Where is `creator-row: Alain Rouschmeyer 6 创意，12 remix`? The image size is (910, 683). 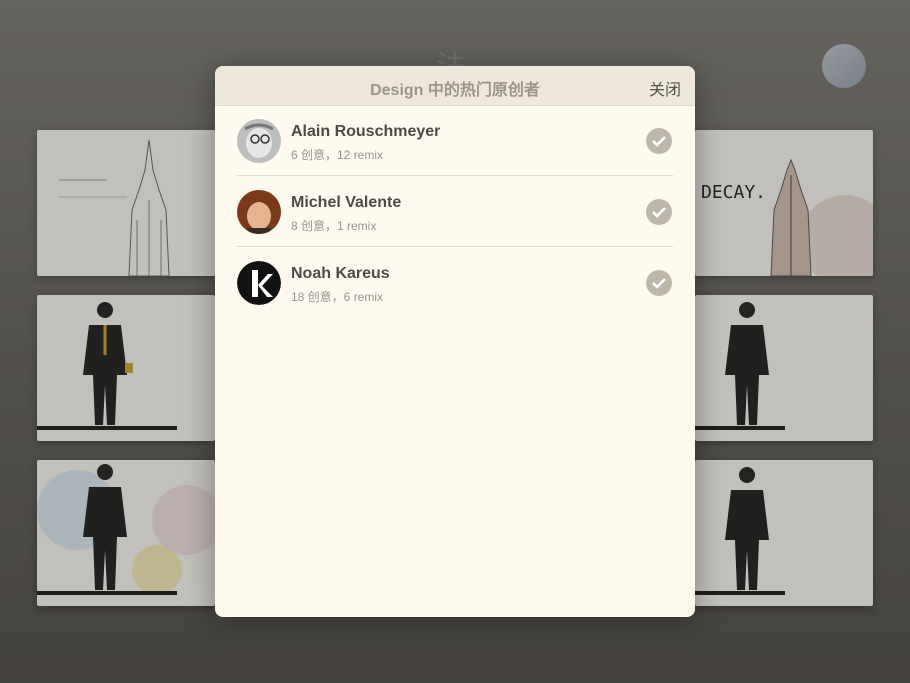 creator-row: Alain Rouschmeyer 6 创意，12 remix is located at coordinates (455, 141).